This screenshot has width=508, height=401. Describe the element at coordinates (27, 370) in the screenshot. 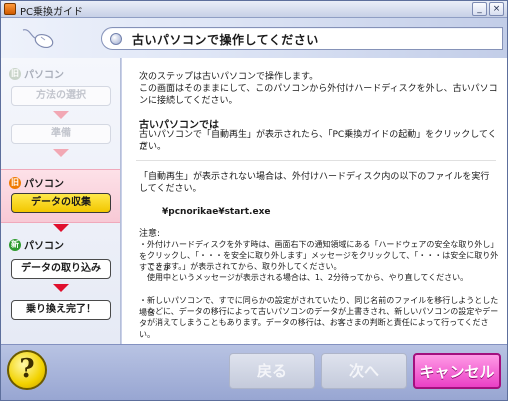

I see `help-icon: ?` at that location.